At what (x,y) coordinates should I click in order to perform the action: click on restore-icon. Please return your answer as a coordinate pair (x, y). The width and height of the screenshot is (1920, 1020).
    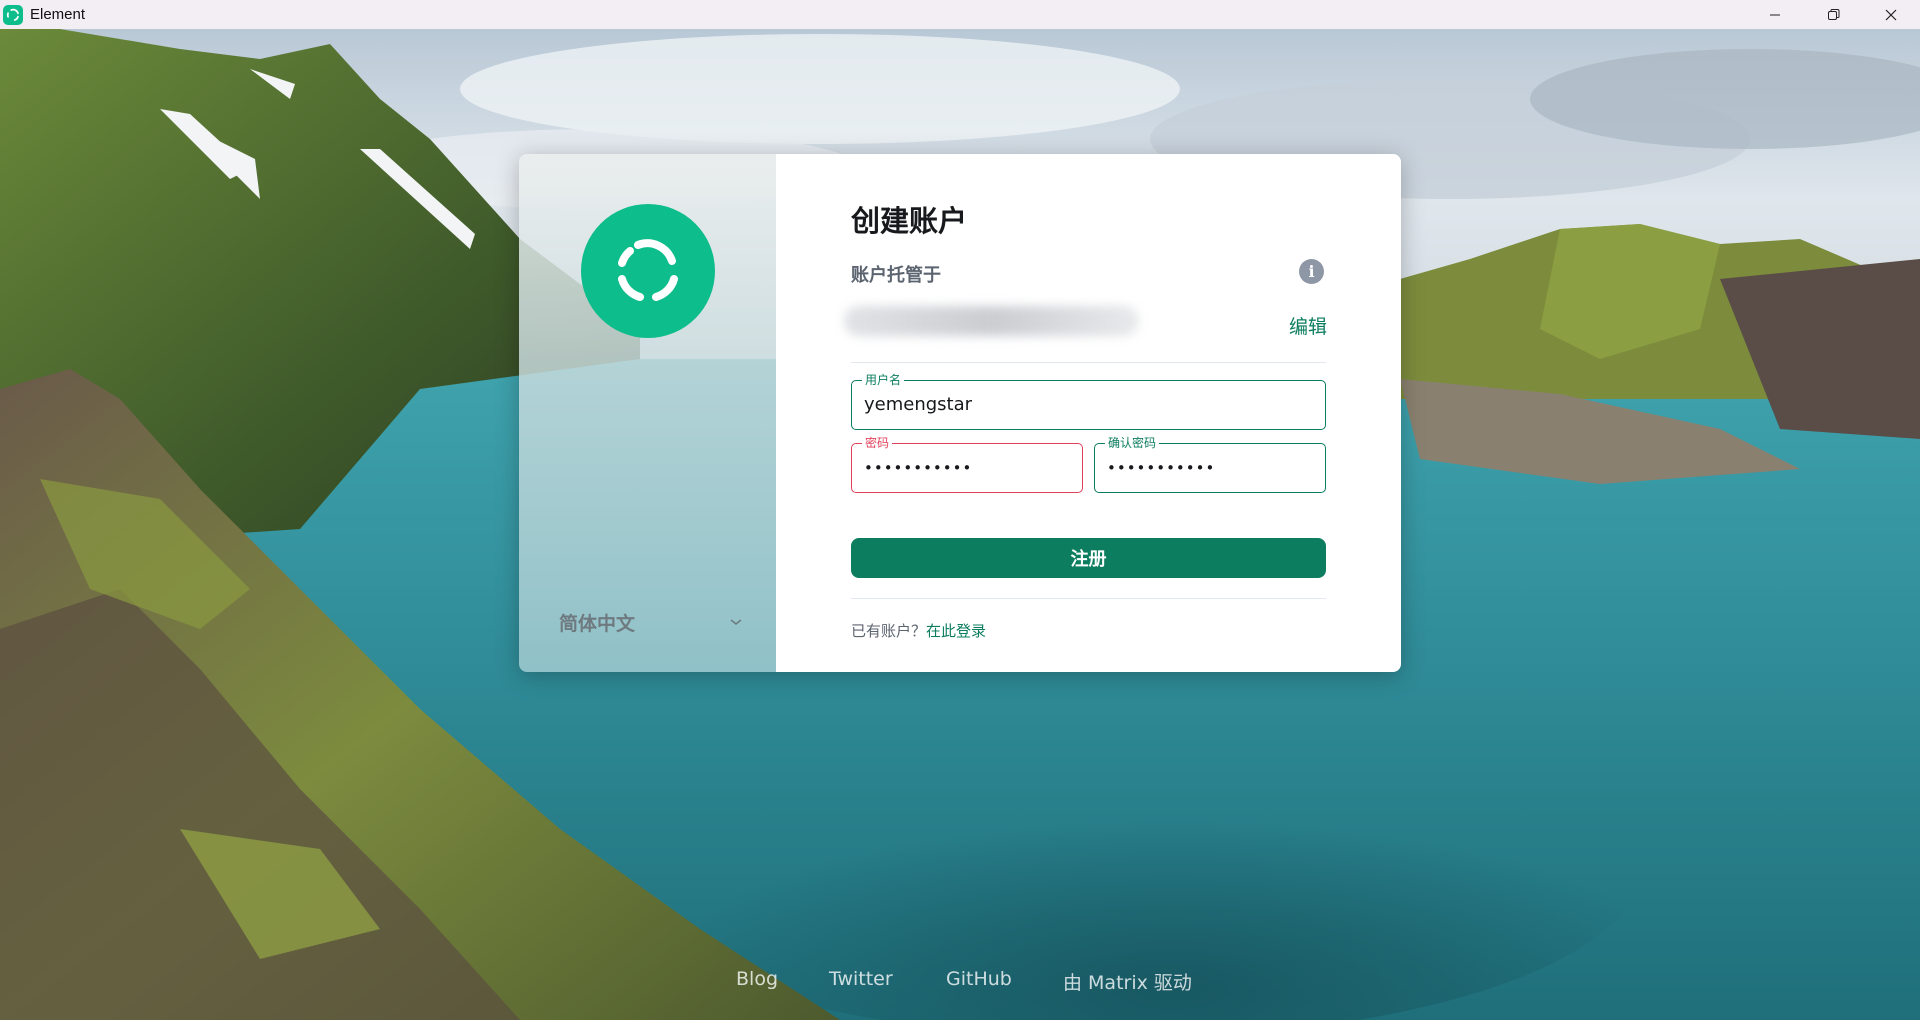
    Looking at the image, I should click on (1833, 14).